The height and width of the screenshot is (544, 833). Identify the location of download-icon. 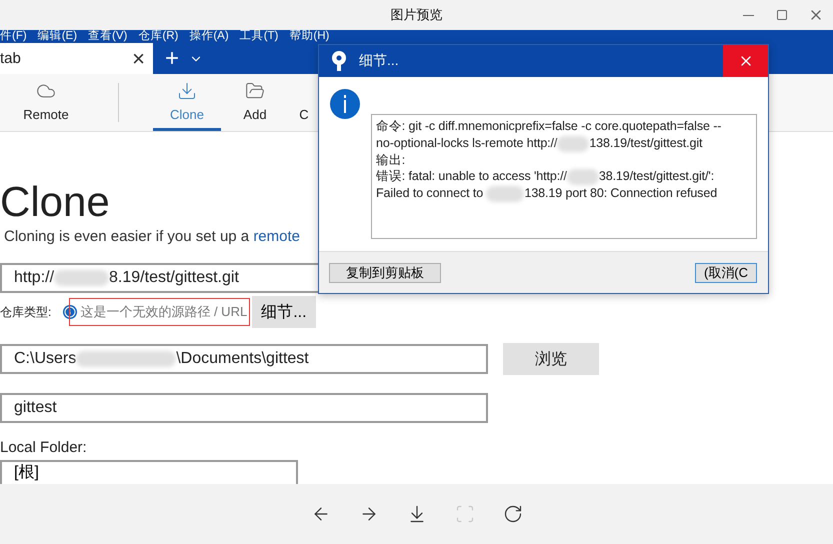
(187, 90).